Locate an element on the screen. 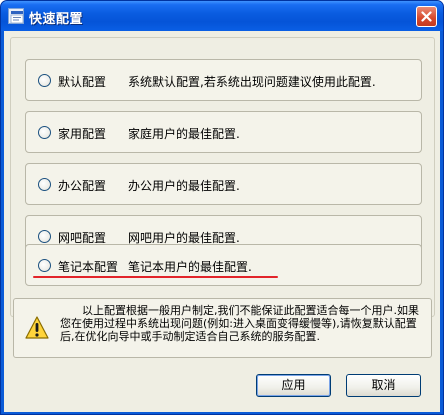 This screenshot has width=444, height=415. radio-netcafe is located at coordinates (44, 236).